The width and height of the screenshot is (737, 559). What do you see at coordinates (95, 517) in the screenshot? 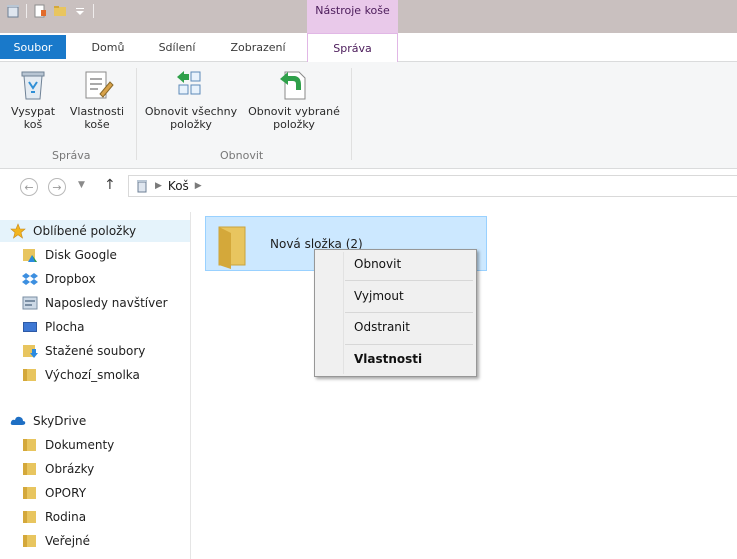
I see `nav-item-family: Rodina` at bounding box center [95, 517].